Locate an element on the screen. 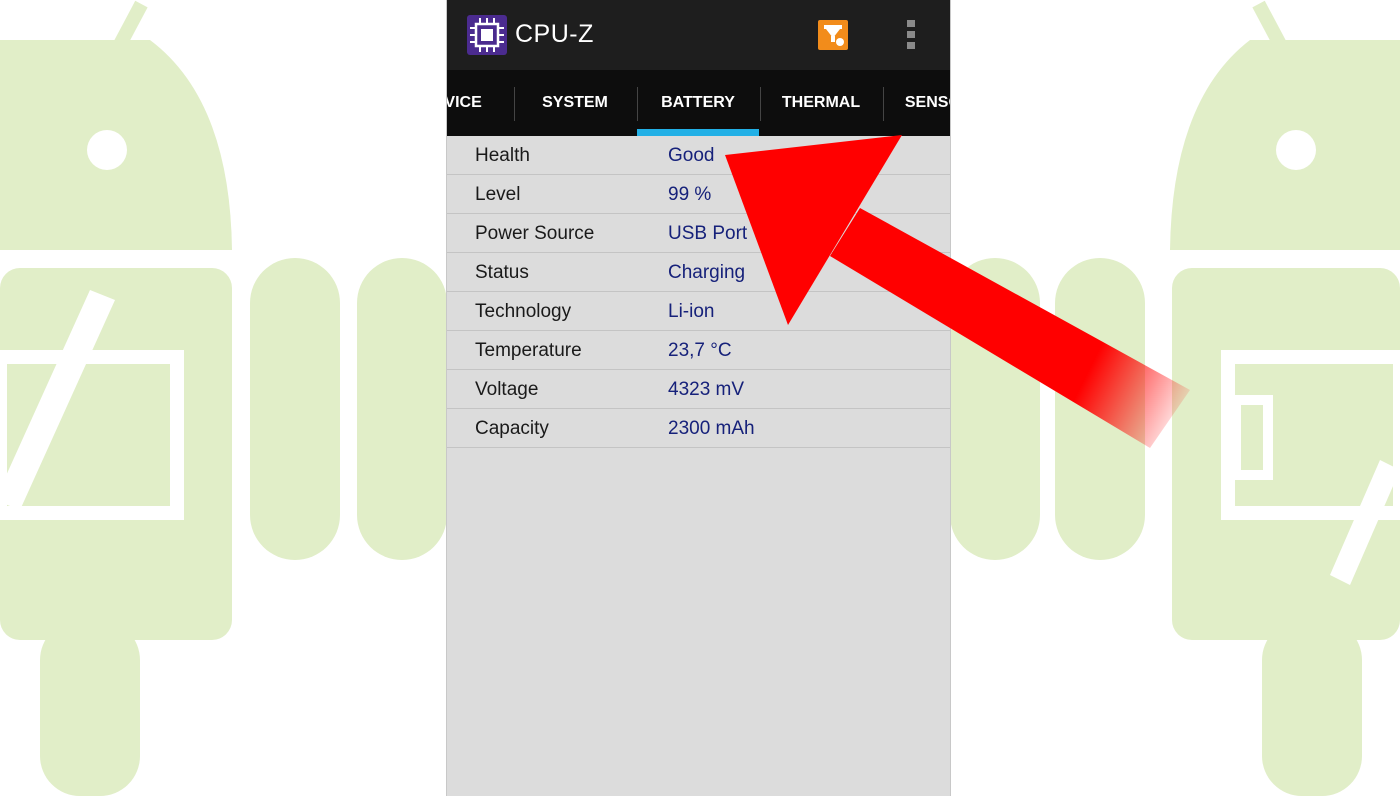 This screenshot has width=1400, height=796. tab-bar: DEVICE SYSTEM BATTERY THERMAL SENSORS is located at coordinates (698, 103).